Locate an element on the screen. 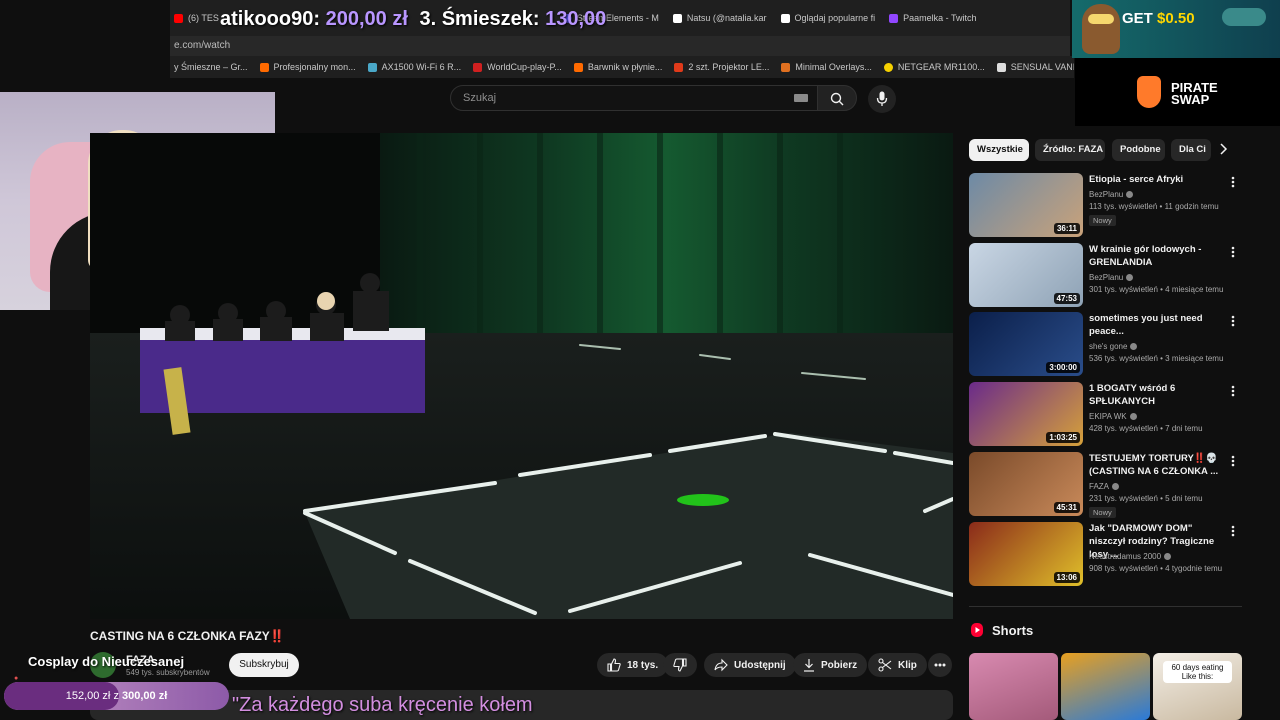 The image size is (1280, 720). new-badge: Nowy is located at coordinates (1102, 512).